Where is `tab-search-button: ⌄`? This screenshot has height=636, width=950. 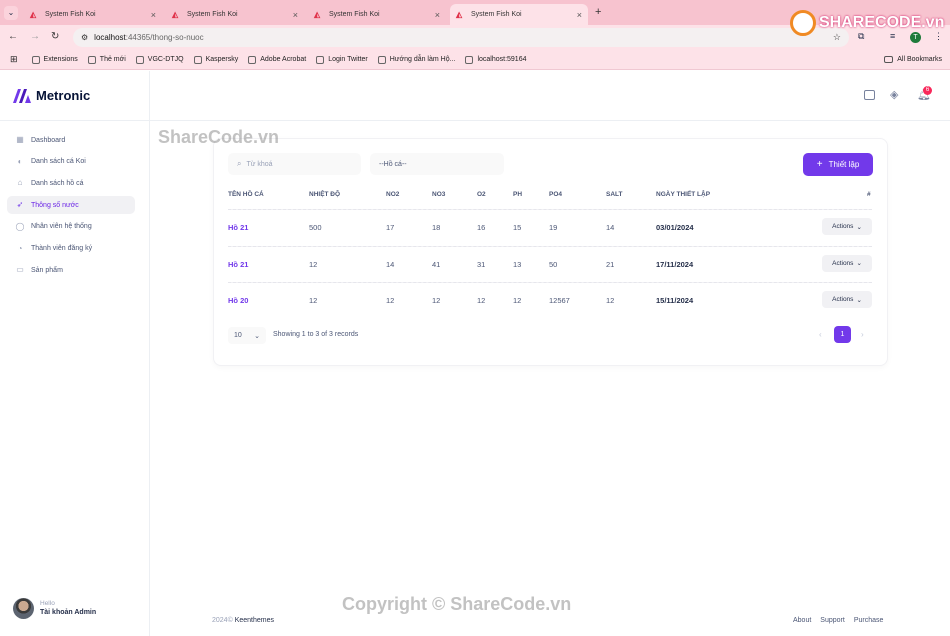 tab-search-button: ⌄ is located at coordinates (11, 13).